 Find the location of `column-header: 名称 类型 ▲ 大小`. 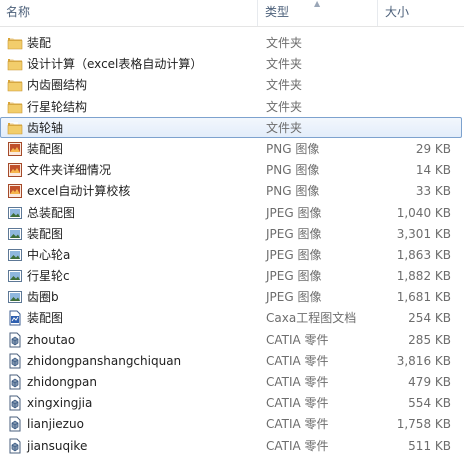

column-header: 名称 类型 ▲ 大小 is located at coordinates (232, 13).